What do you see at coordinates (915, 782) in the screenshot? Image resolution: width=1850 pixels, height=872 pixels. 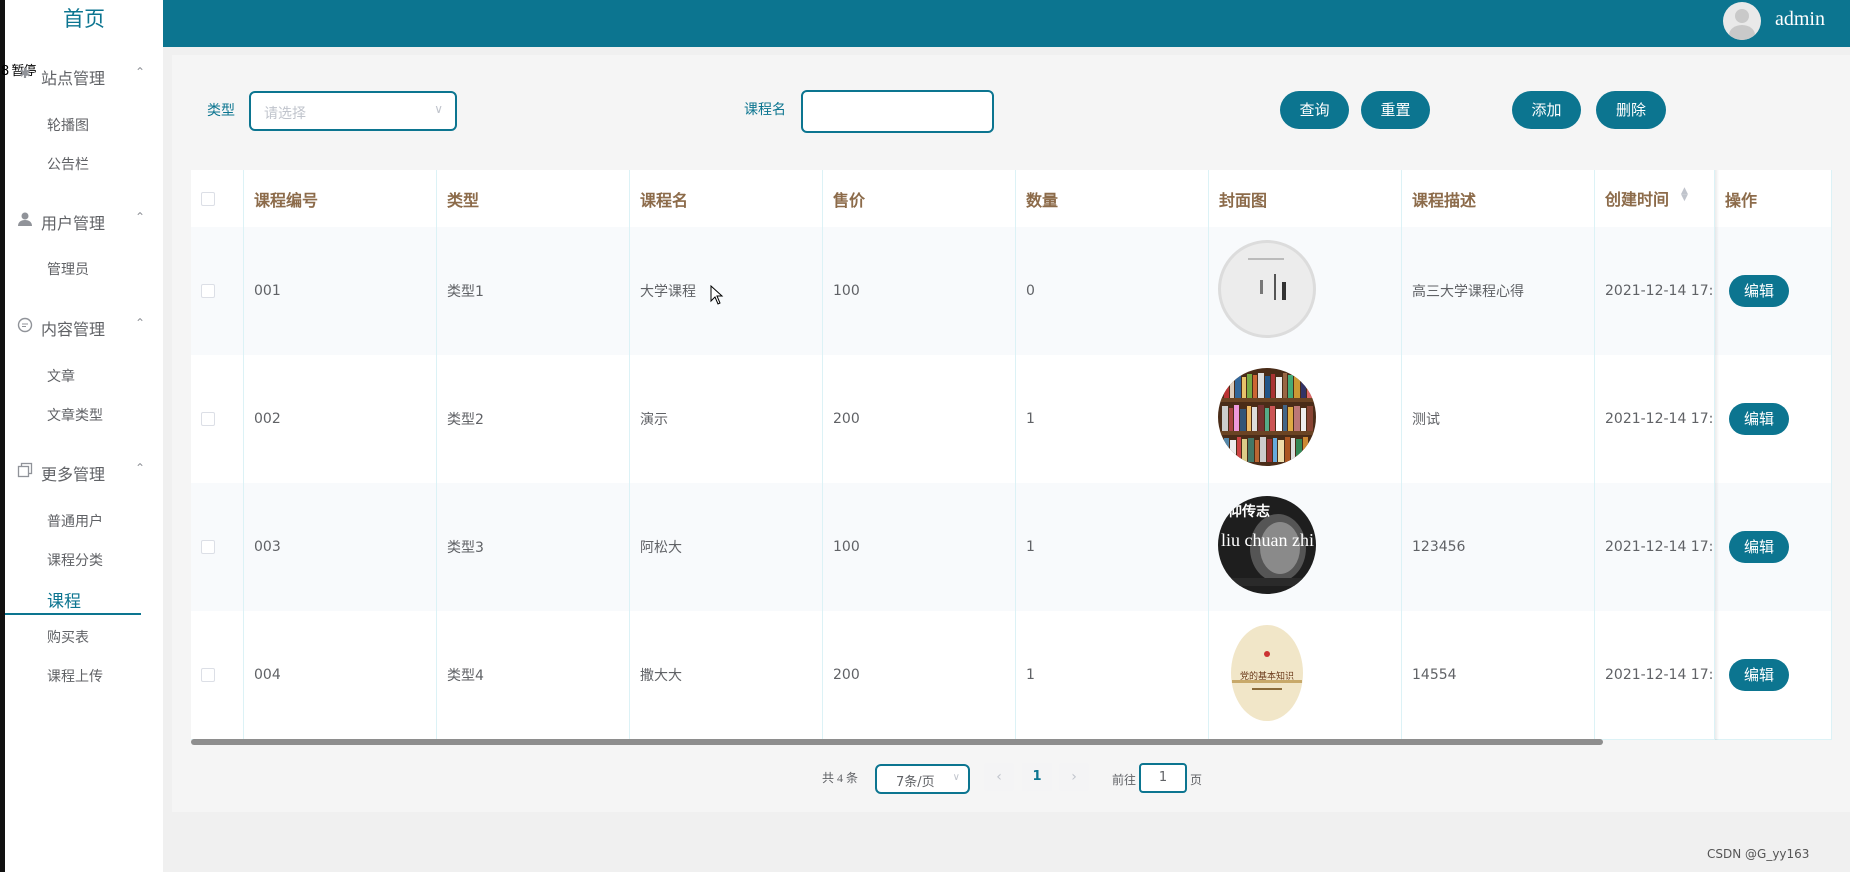 I see `page-size-value: 7条/页` at bounding box center [915, 782].